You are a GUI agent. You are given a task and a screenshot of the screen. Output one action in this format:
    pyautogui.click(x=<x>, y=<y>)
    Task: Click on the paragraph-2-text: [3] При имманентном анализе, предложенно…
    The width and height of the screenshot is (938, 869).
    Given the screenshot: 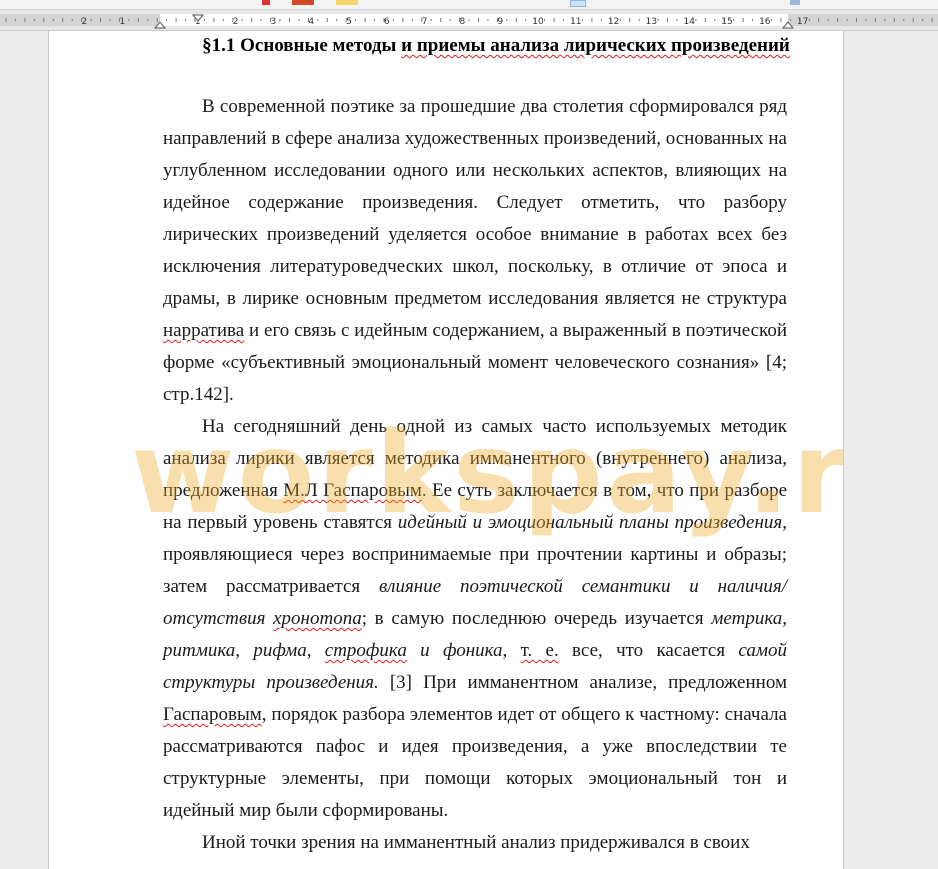 What is the action you would take?
    pyautogui.click(x=582, y=682)
    